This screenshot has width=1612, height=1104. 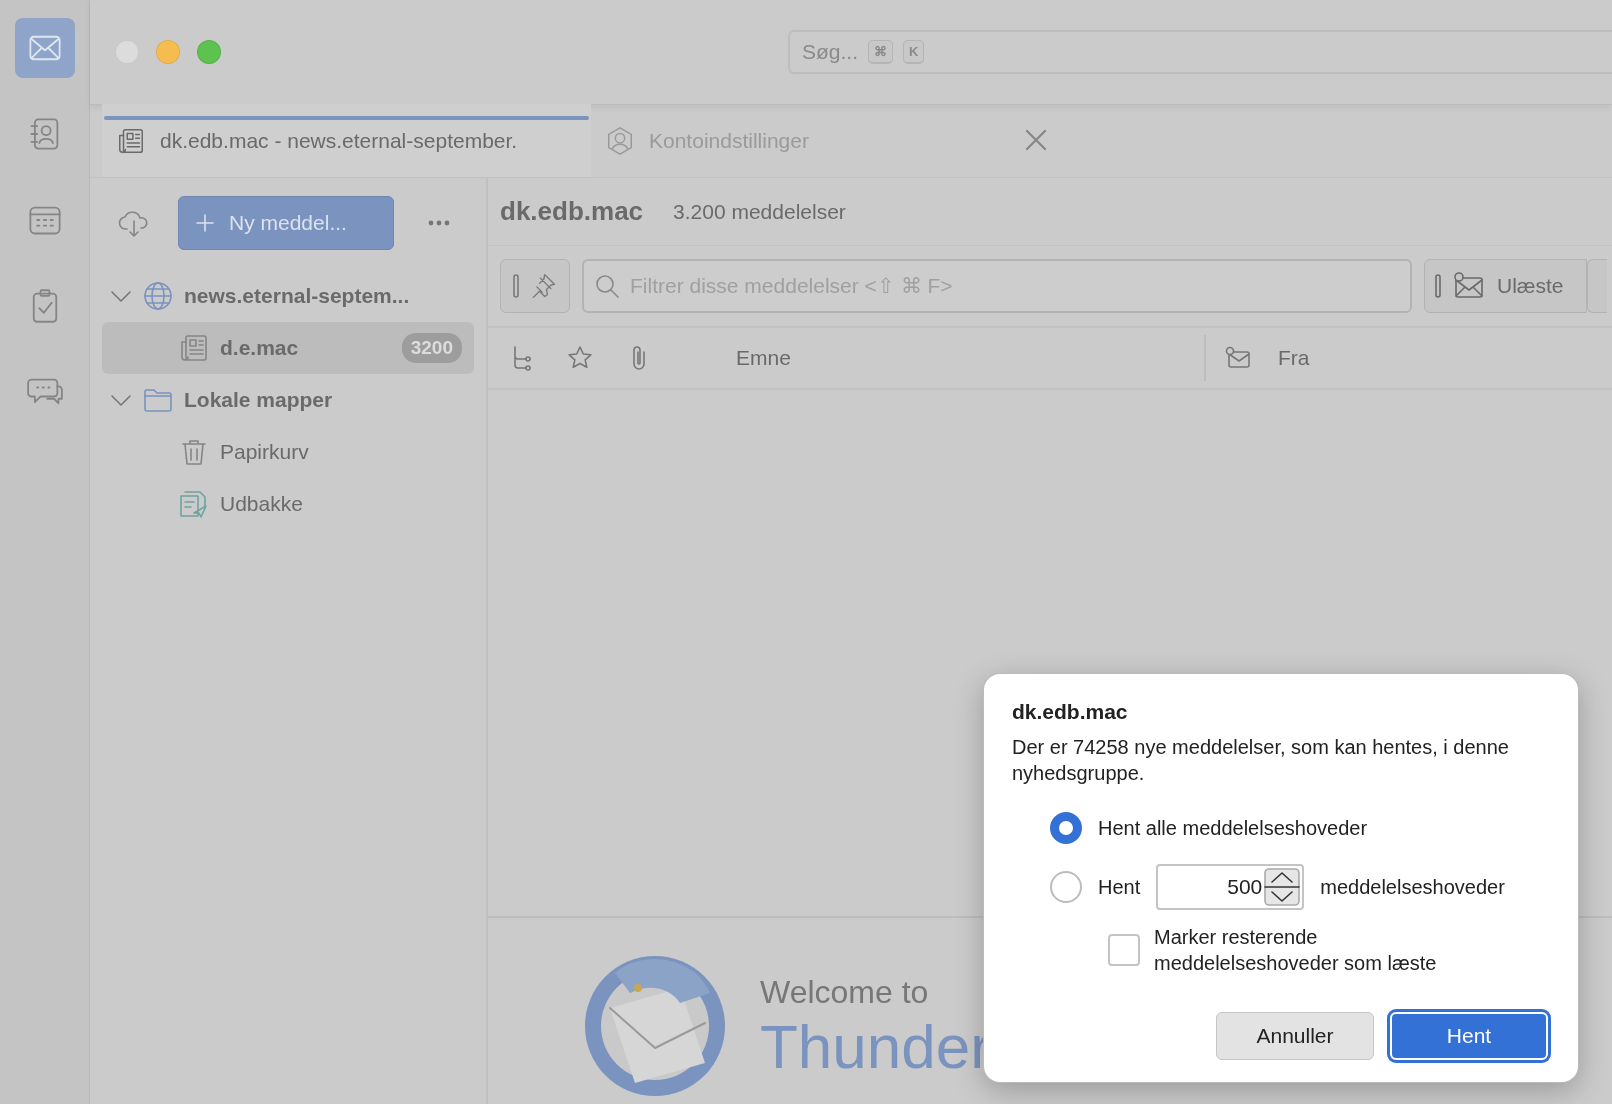 I want to click on folder-row: Papirkurv, so click(x=288, y=452).